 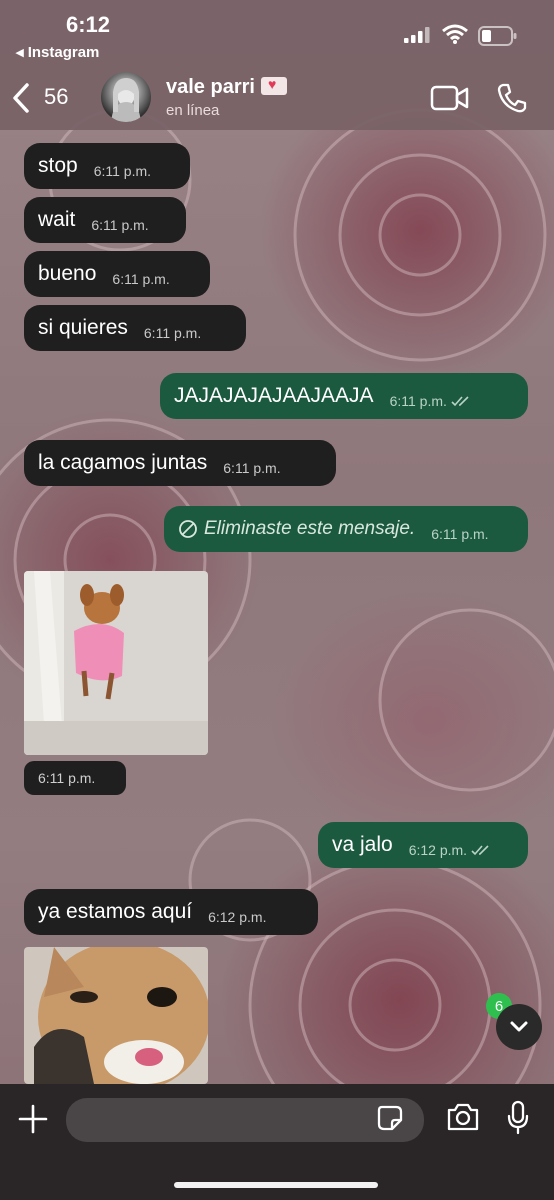 I want to click on message-text: JAJAJAJAJAAJAAJA, so click(x=274, y=395).